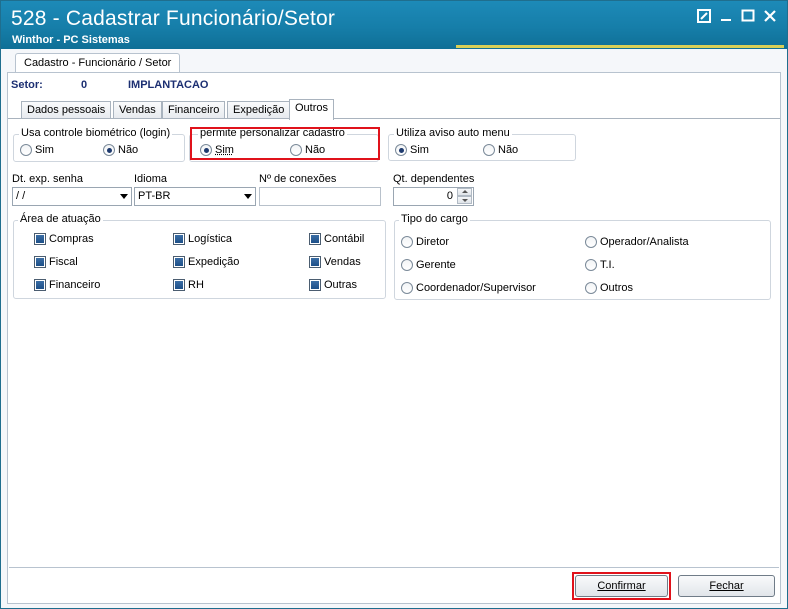 This screenshot has width=788, height=609. I want to click on check-outras-label: Outras, so click(341, 285).